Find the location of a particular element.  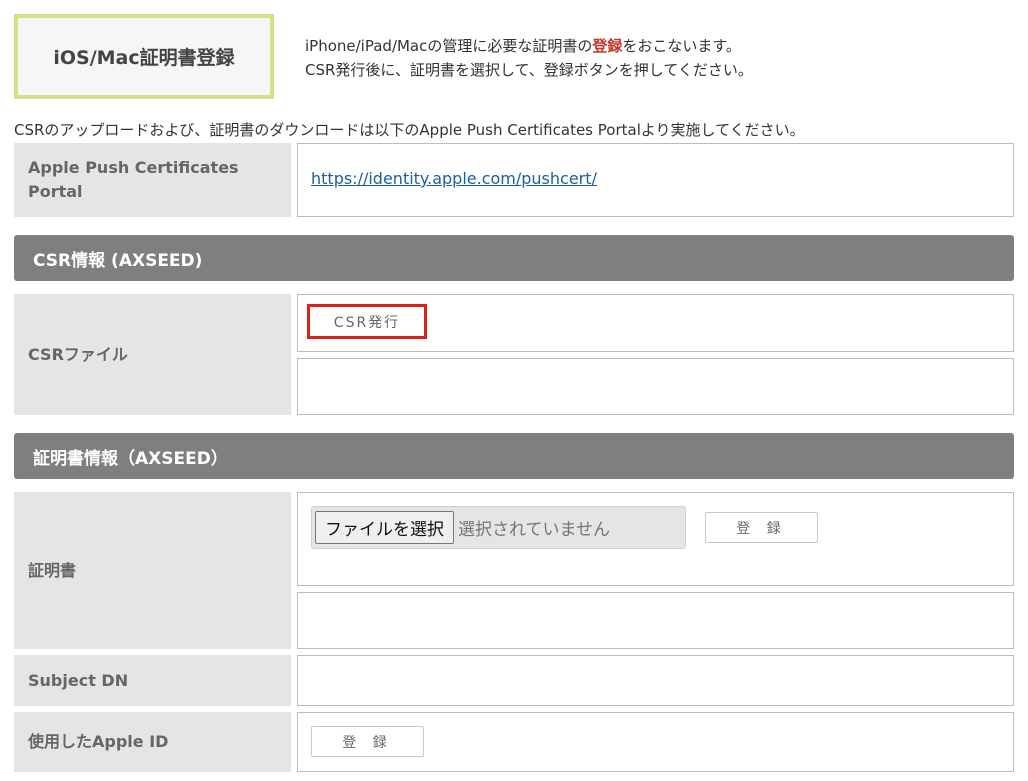

csr-section-header: CSR情報 (AXSEED) is located at coordinates (514, 258).